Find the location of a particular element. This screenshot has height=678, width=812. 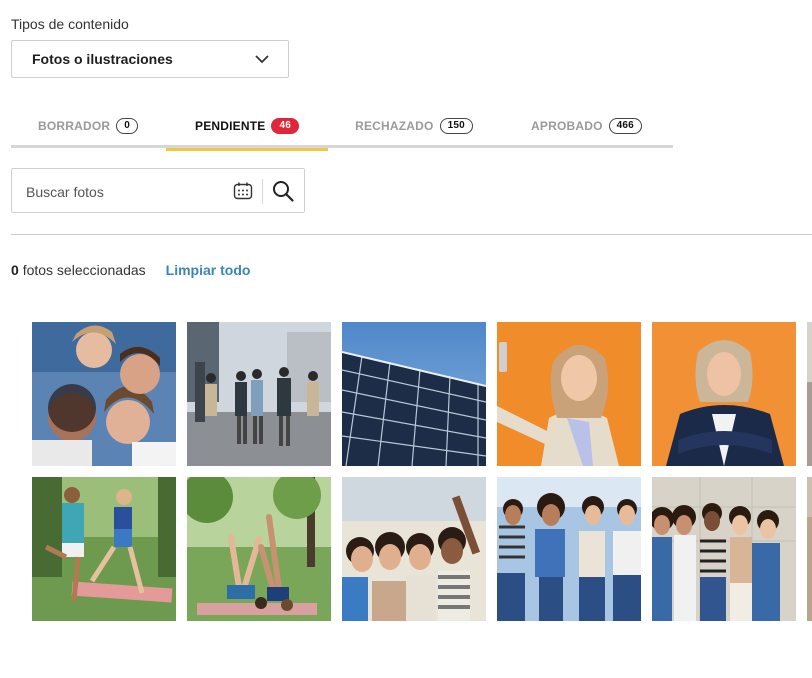

content-type-label: Tipos de contenido is located at coordinates (70, 24).